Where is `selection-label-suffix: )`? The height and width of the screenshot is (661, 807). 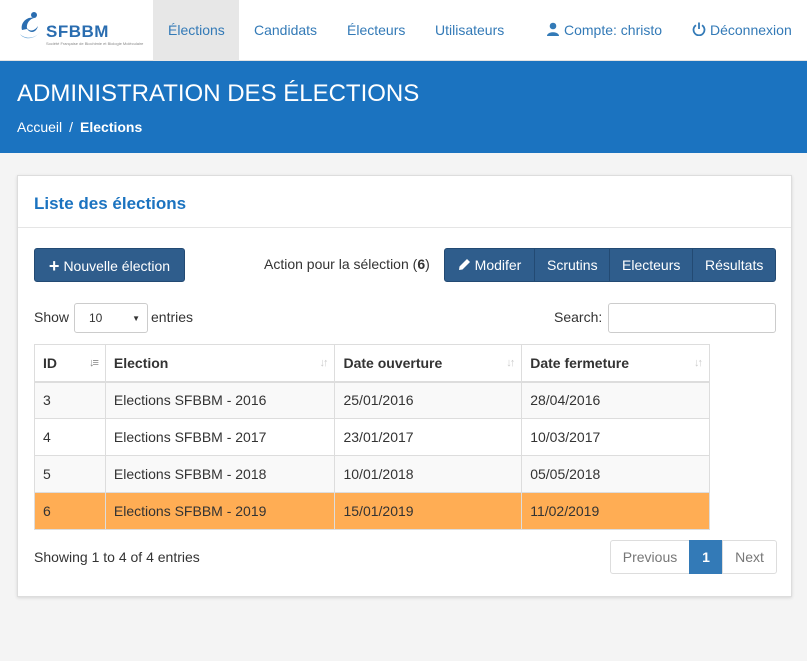
selection-label-suffix: ) is located at coordinates (427, 264).